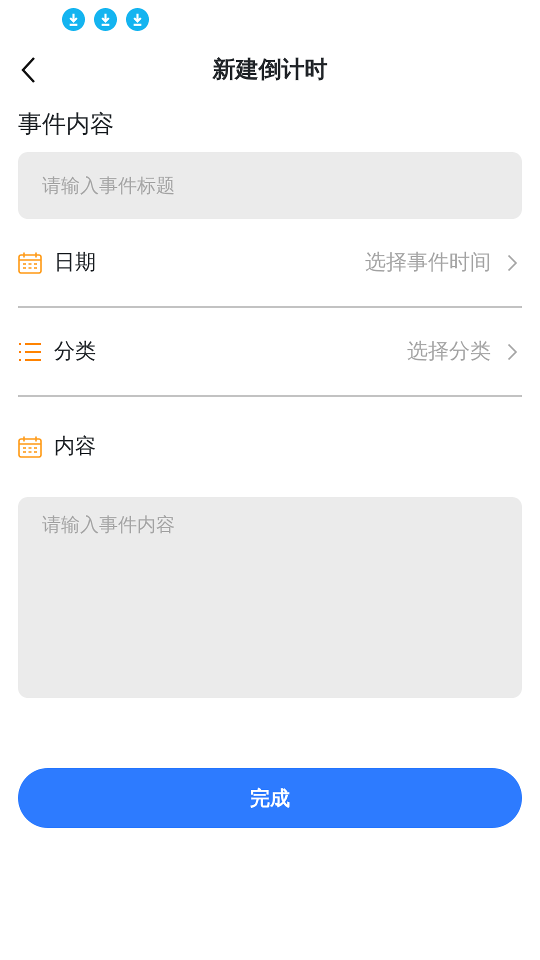  What do you see at coordinates (270, 70) in the screenshot?
I see `page-title: 新建倒计时` at bounding box center [270, 70].